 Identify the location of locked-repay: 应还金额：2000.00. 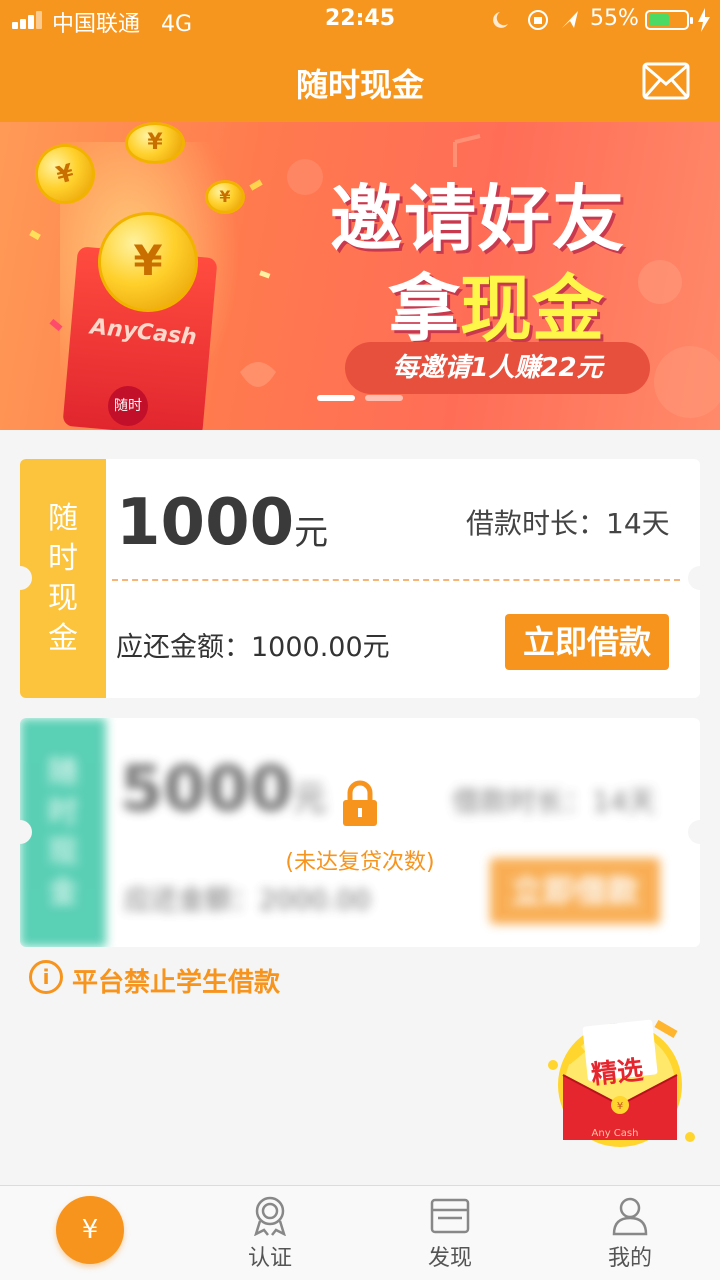
(247, 900).